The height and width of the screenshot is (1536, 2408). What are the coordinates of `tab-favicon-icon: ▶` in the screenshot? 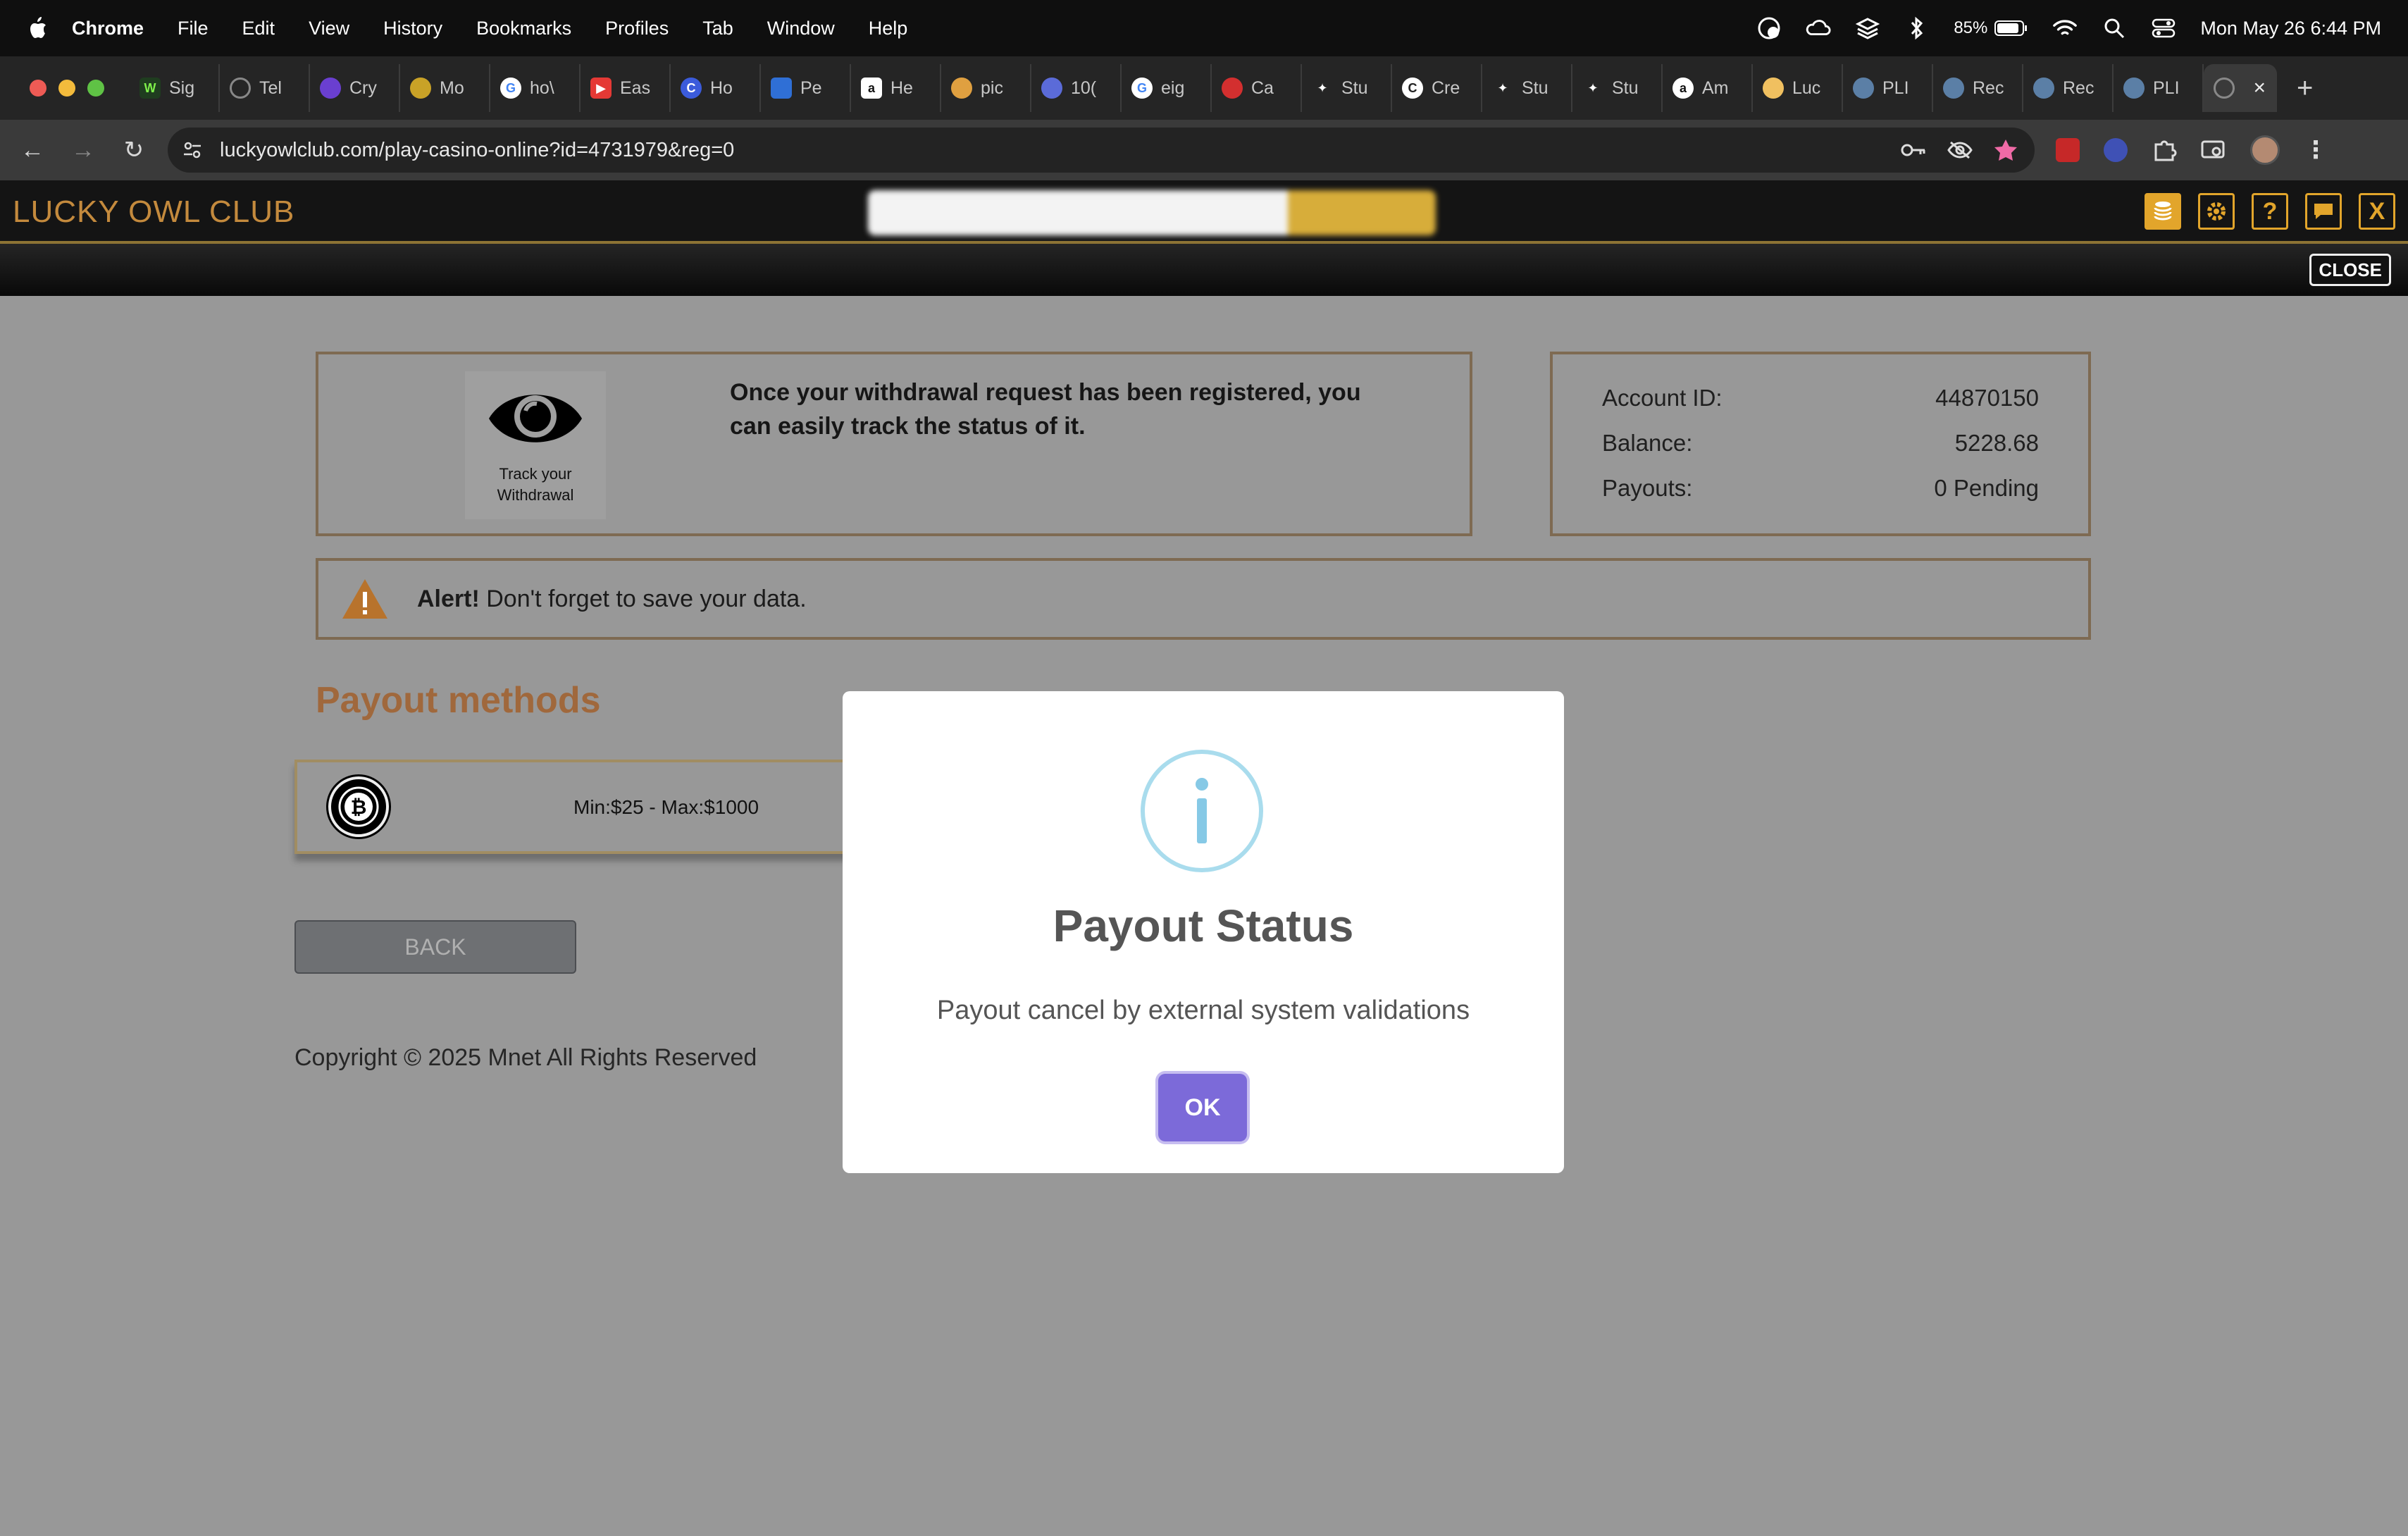 It's located at (601, 88).